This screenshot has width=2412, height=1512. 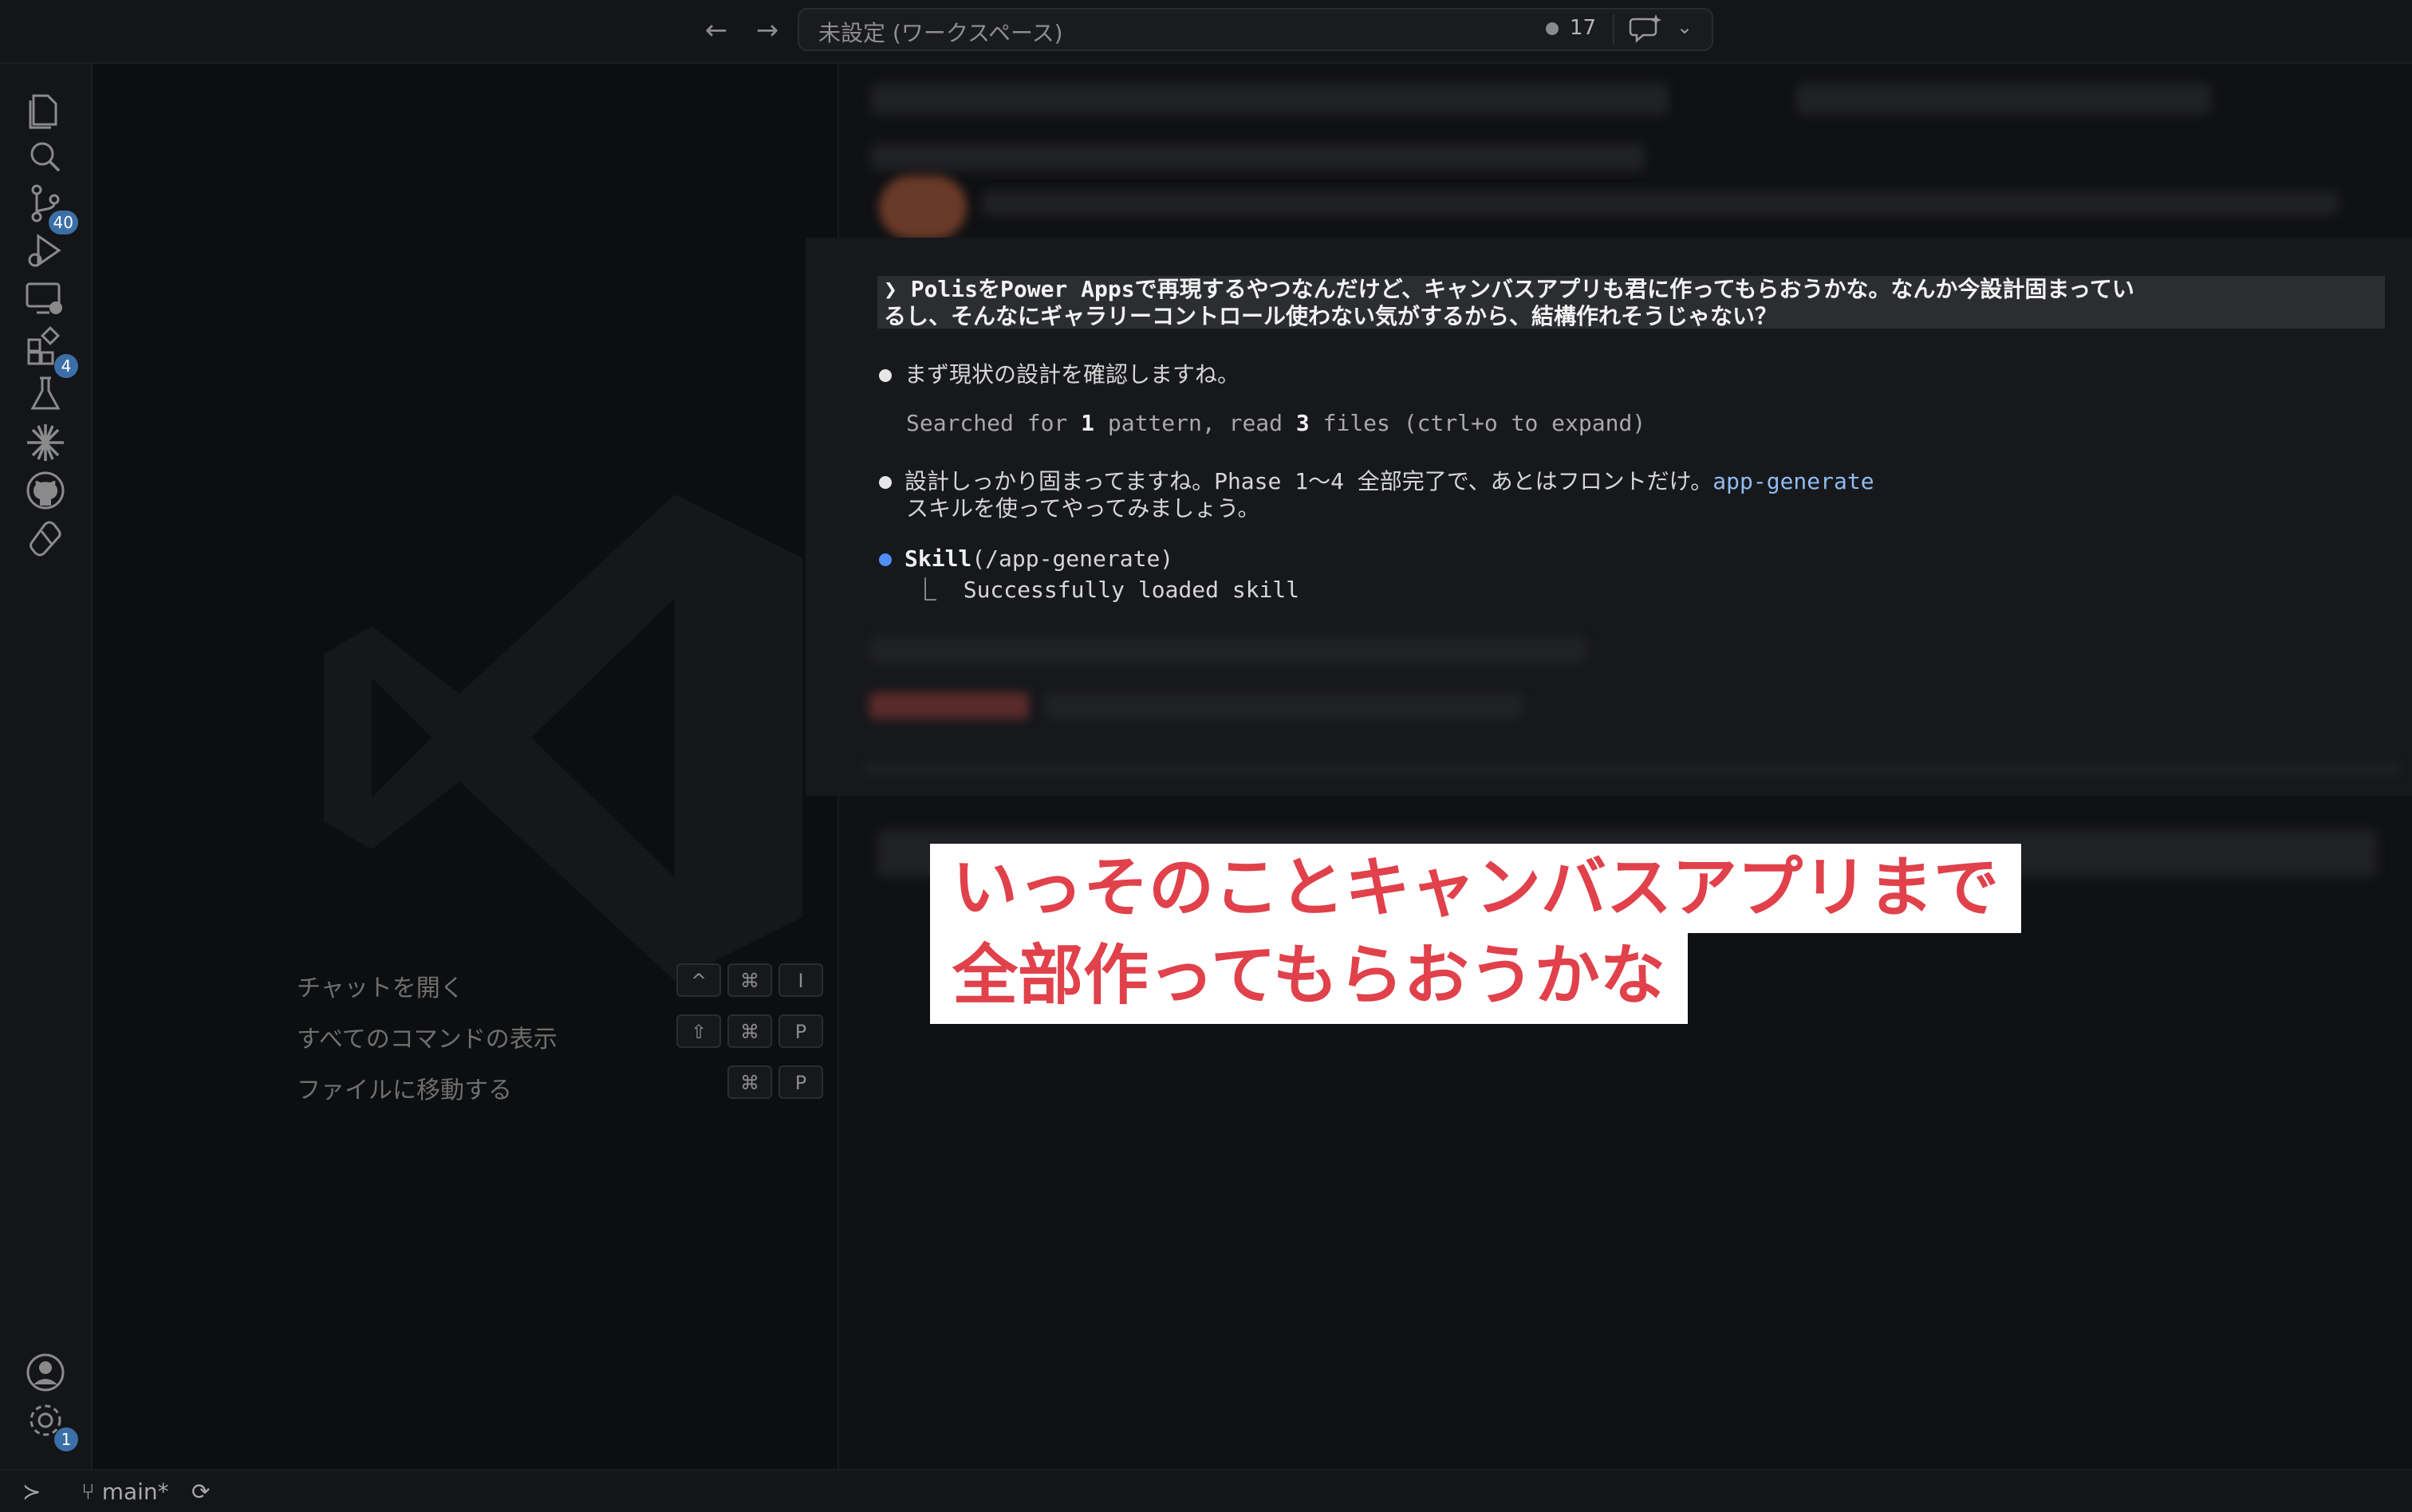 I want to click on key-shift: ⇧, so click(x=699, y=1031).